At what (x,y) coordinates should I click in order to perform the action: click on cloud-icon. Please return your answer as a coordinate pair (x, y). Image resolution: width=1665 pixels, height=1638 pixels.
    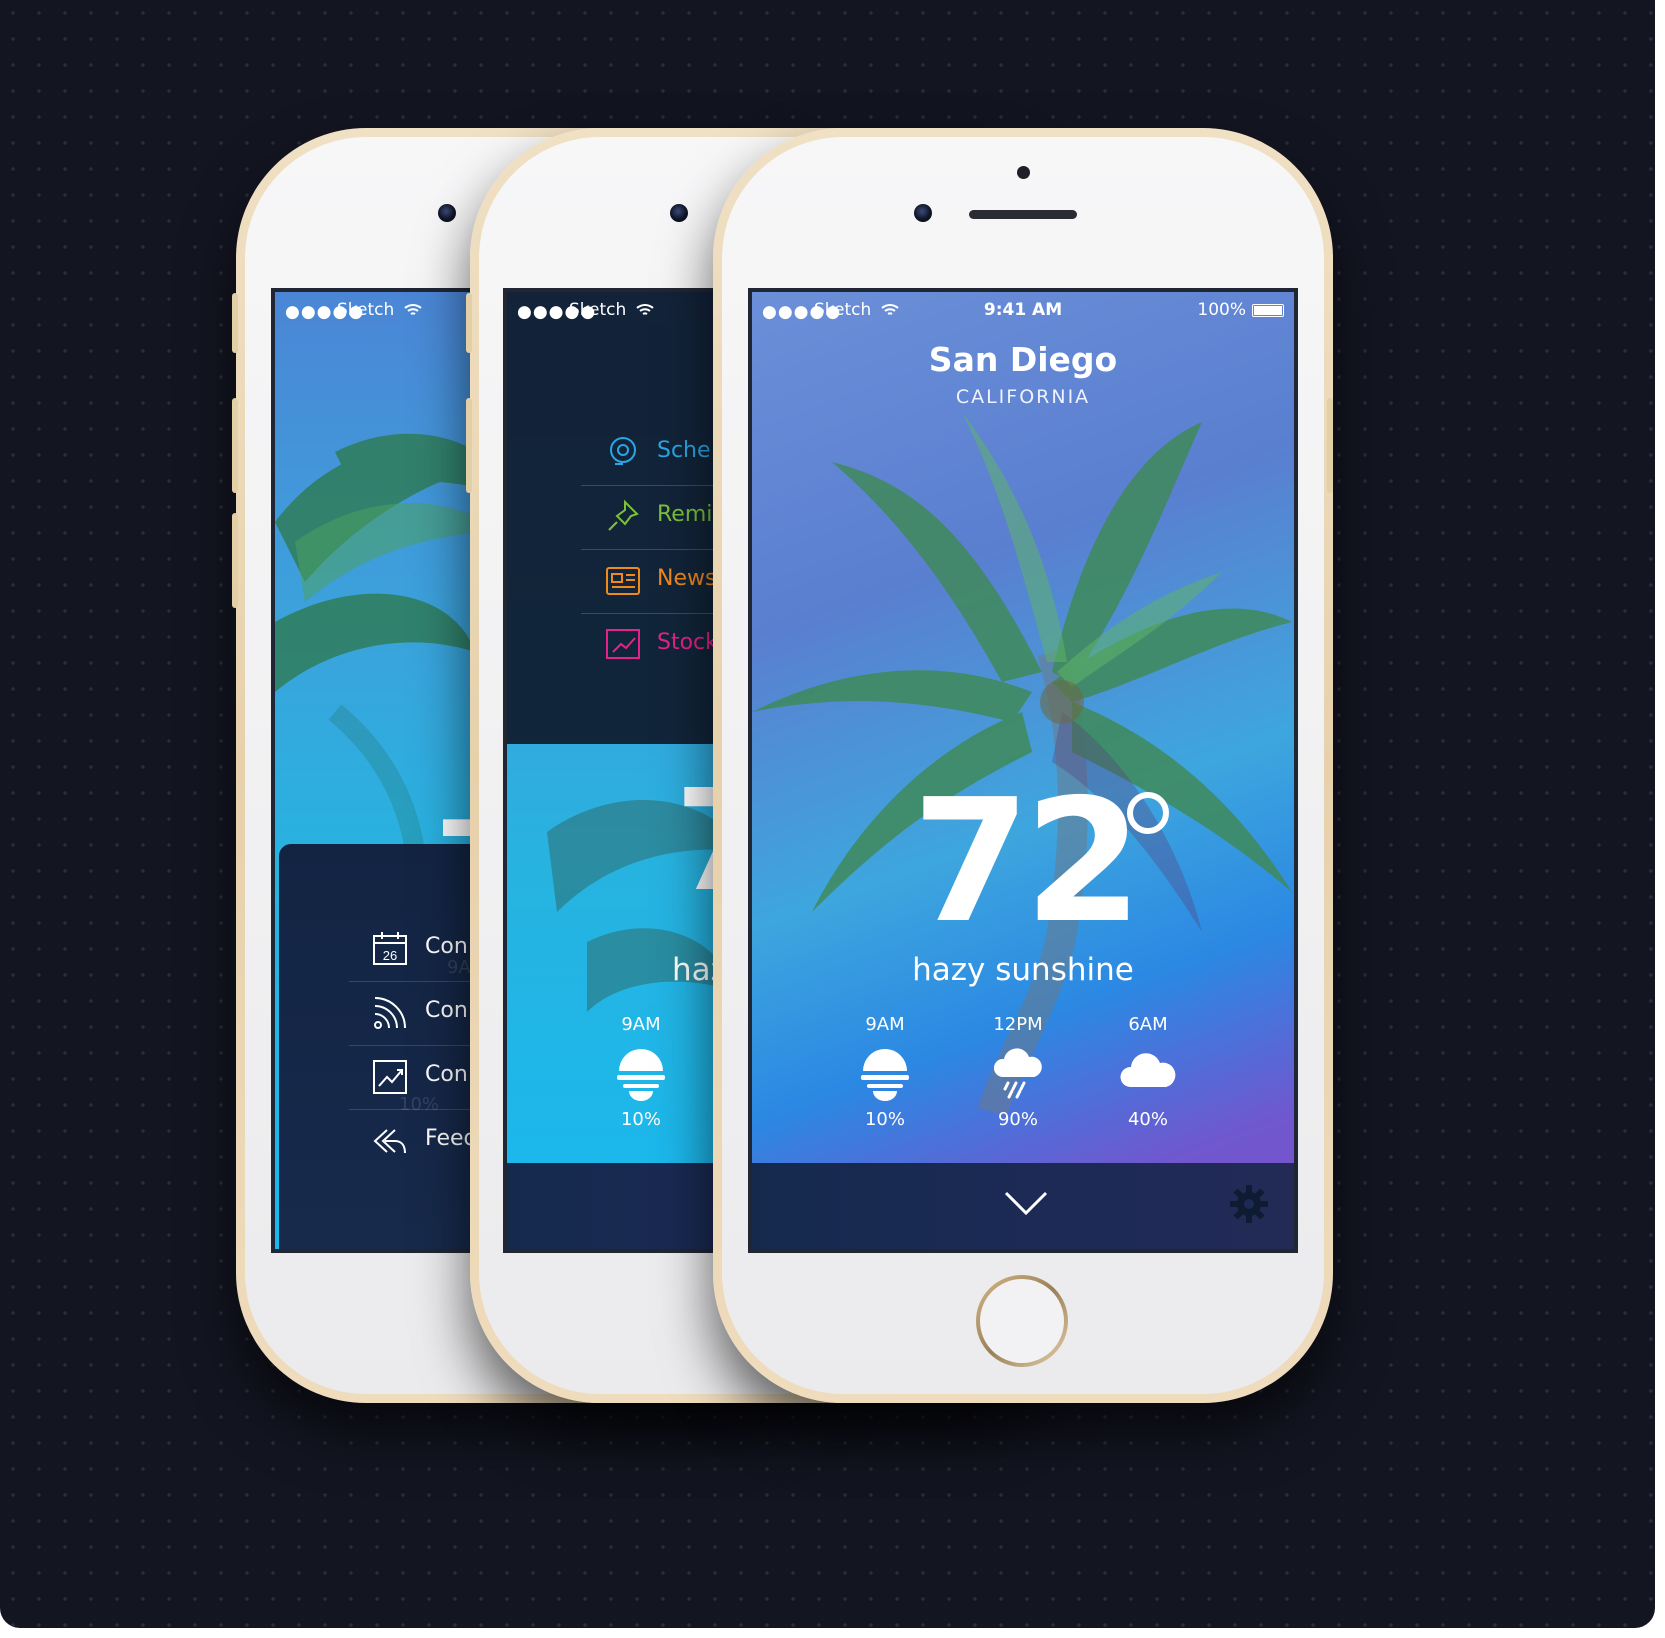
    Looking at the image, I should click on (1148, 1070).